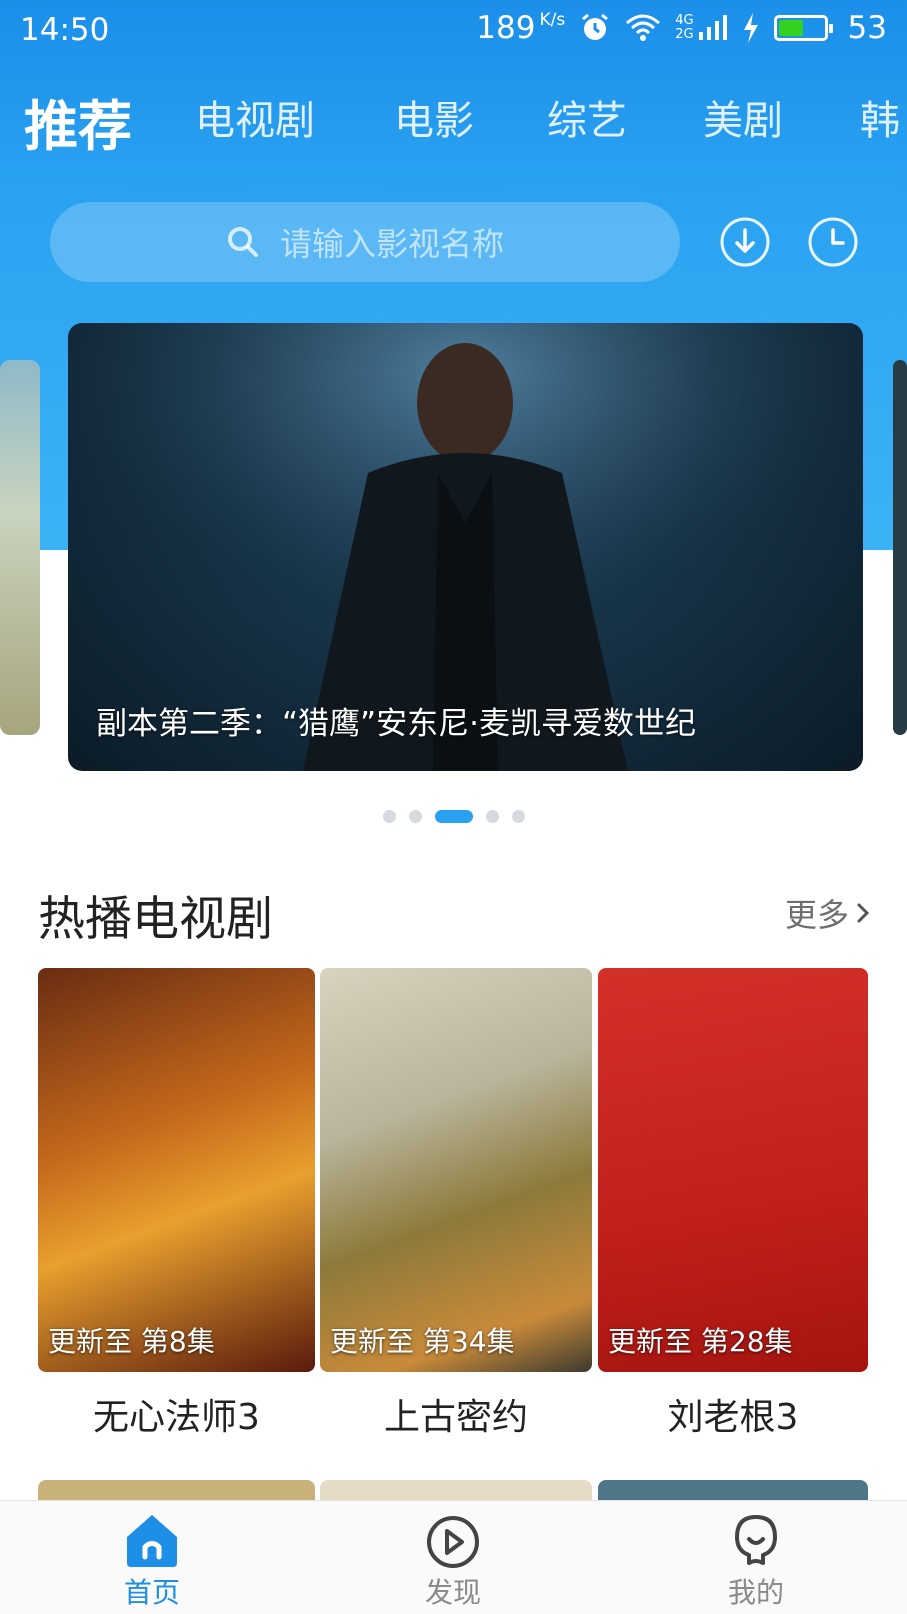 This screenshot has height=1614, width=907. I want to click on network-speed-unit: K/s, so click(552, 20).